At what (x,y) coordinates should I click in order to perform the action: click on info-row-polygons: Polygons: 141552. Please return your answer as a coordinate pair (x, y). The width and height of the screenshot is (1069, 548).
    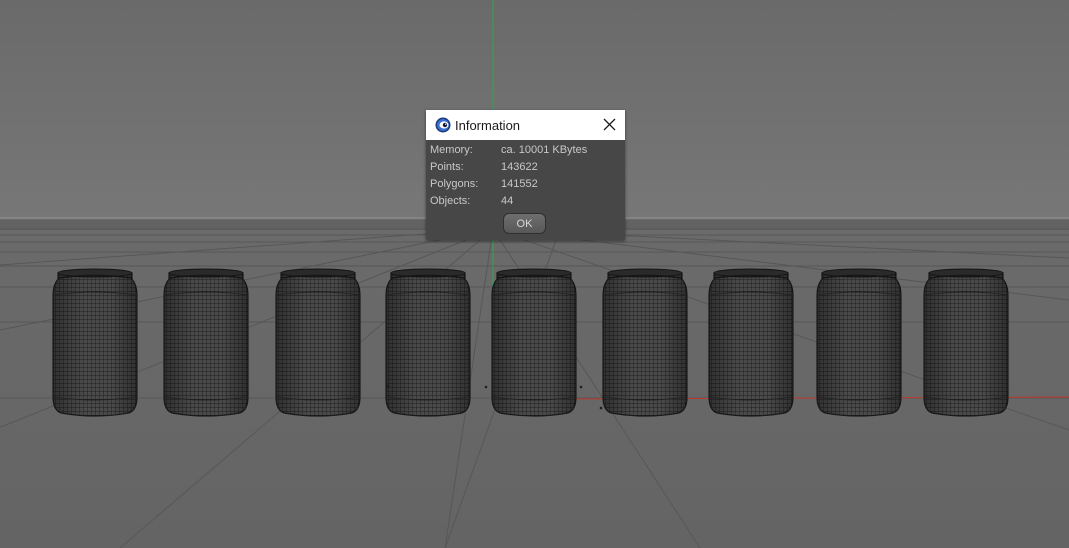
    Looking at the image, I should click on (525, 185).